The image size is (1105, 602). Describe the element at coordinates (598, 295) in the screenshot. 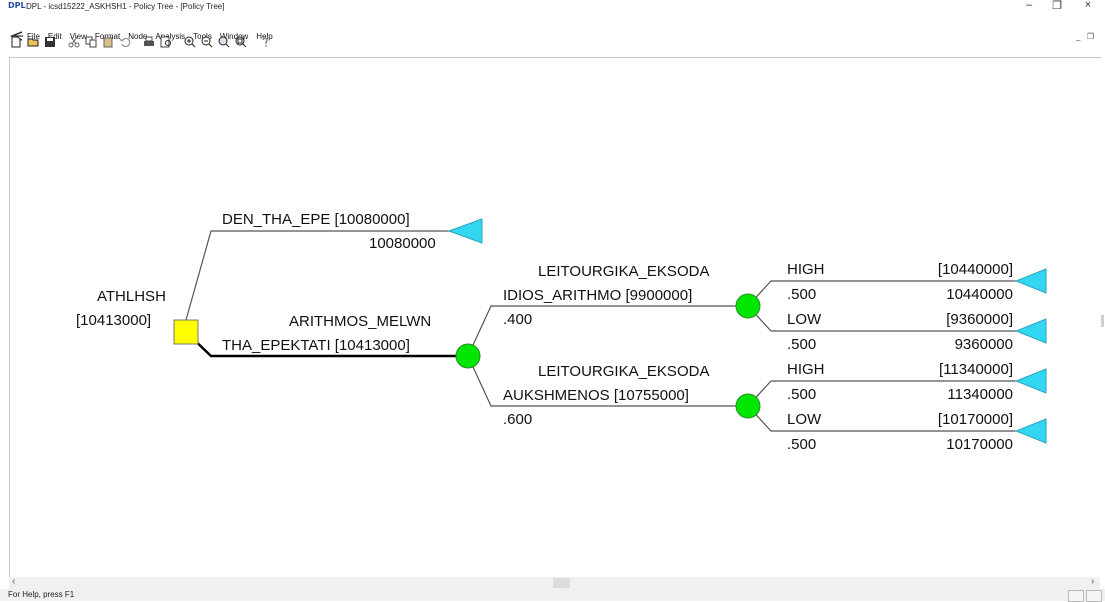

I see `branch-idios-label: IDIOS_ARITHMO [9900000]` at that location.